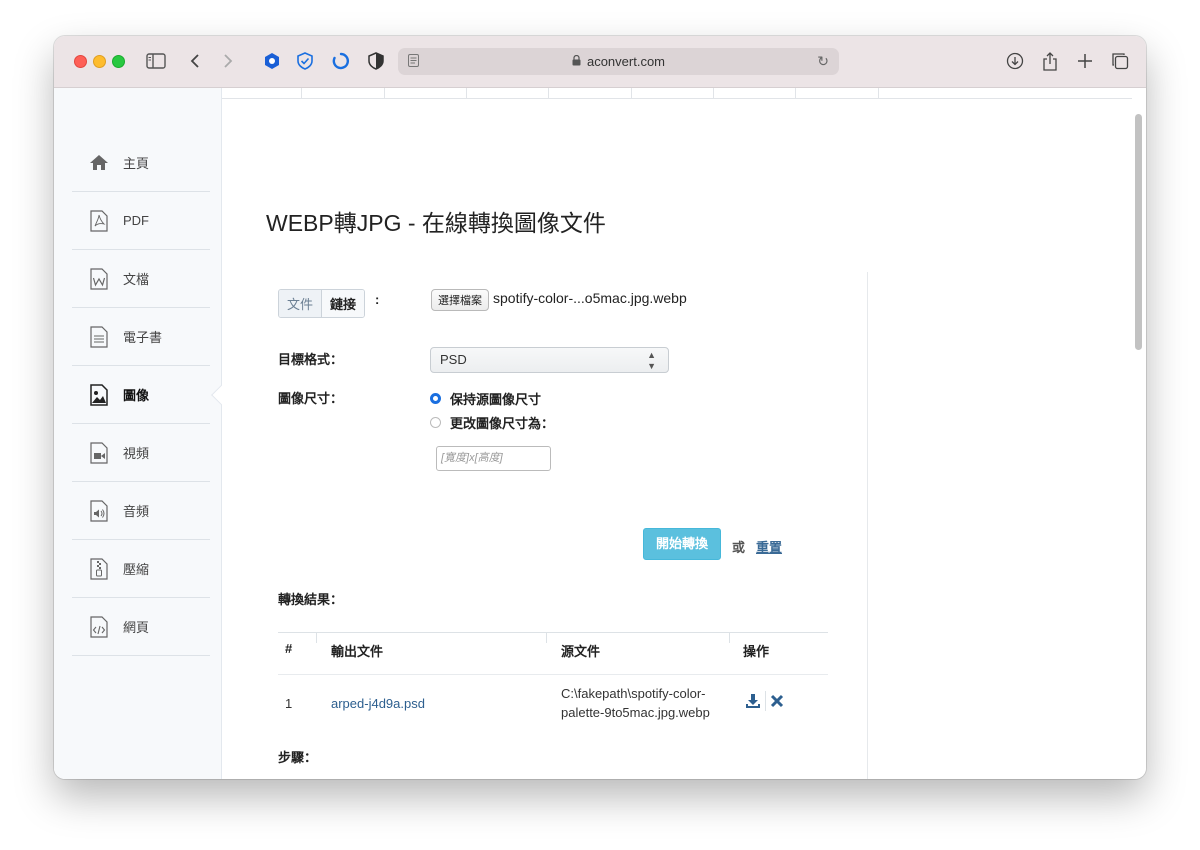 This screenshot has height=850, width=1200. What do you see at coordinates (118, 61) in the screenshot?
I see `zoom-window-button` at bounding box center [118, 61].